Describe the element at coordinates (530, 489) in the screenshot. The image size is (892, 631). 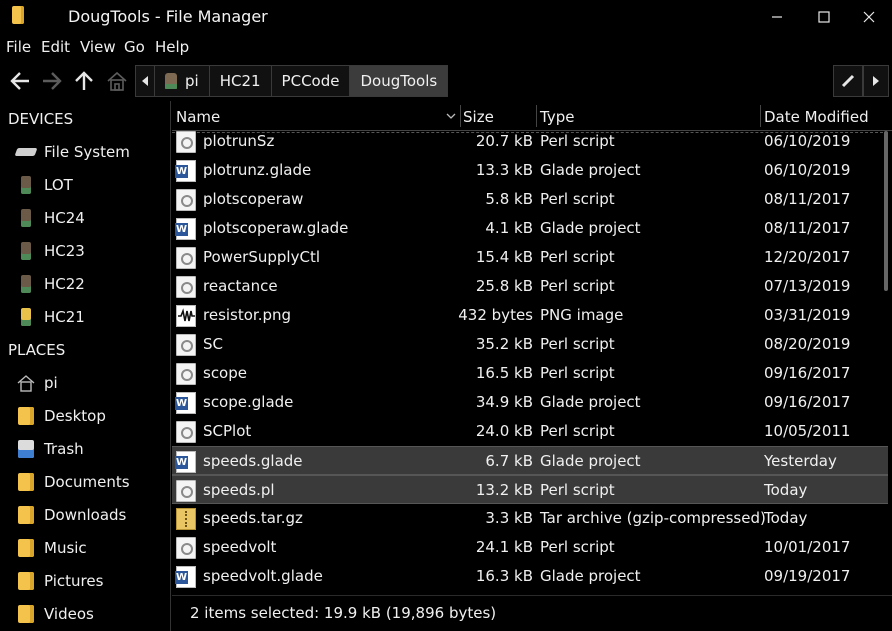
I see `file-row: speeds.pl 13.2 kB Perl script Today` at that location.